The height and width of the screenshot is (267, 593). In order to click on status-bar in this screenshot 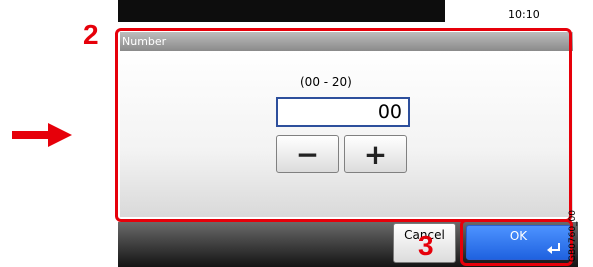, I will do `click(281, 11)`.